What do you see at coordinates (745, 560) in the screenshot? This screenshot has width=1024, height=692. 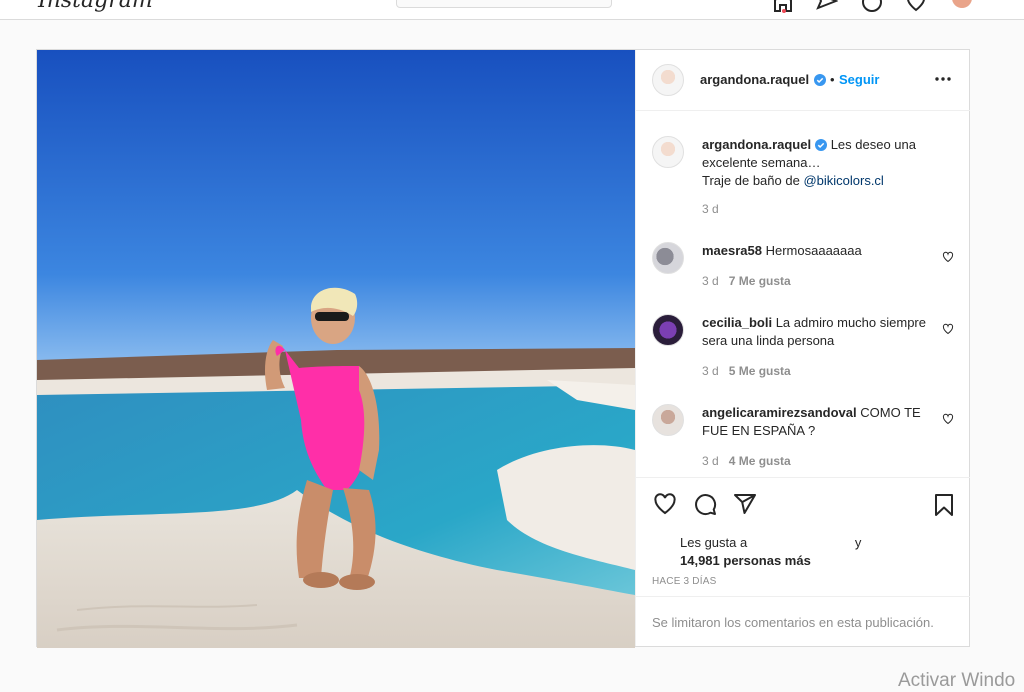 I see `likes-count: 14,981 personas más` at bounding box center [745, 560].